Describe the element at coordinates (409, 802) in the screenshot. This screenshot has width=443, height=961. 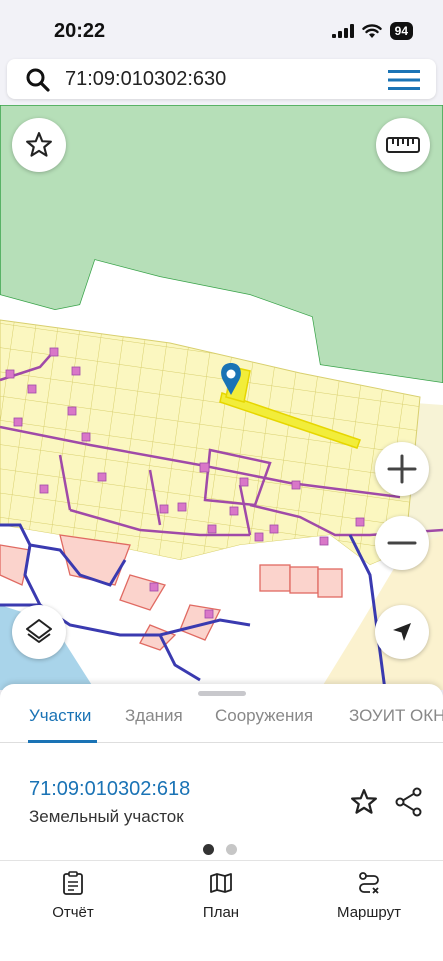
I see `share-icon` at that location.